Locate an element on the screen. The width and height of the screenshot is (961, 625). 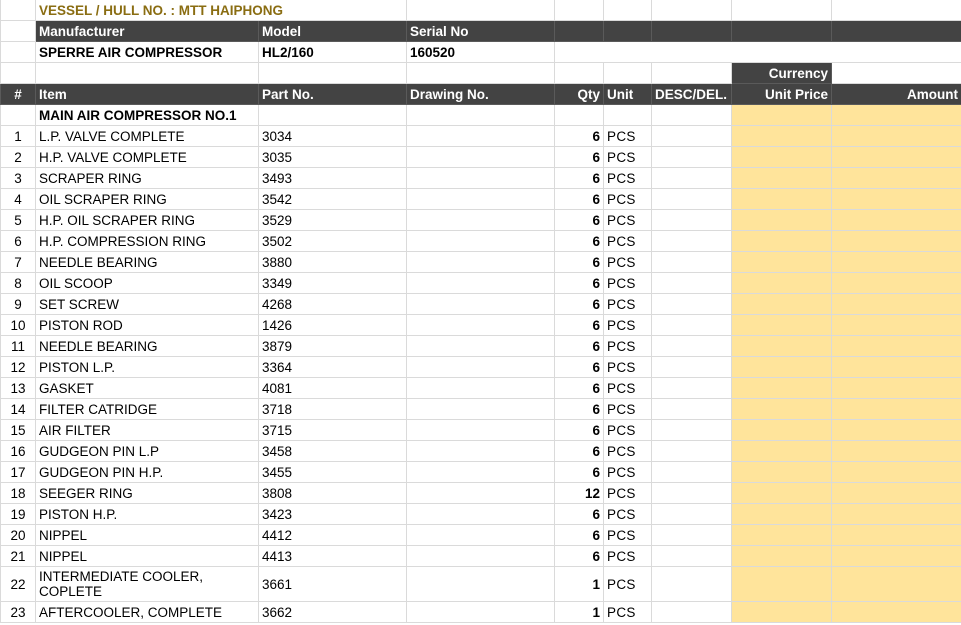
part-no-cell: 3493 is located at coordinates (332, 178).